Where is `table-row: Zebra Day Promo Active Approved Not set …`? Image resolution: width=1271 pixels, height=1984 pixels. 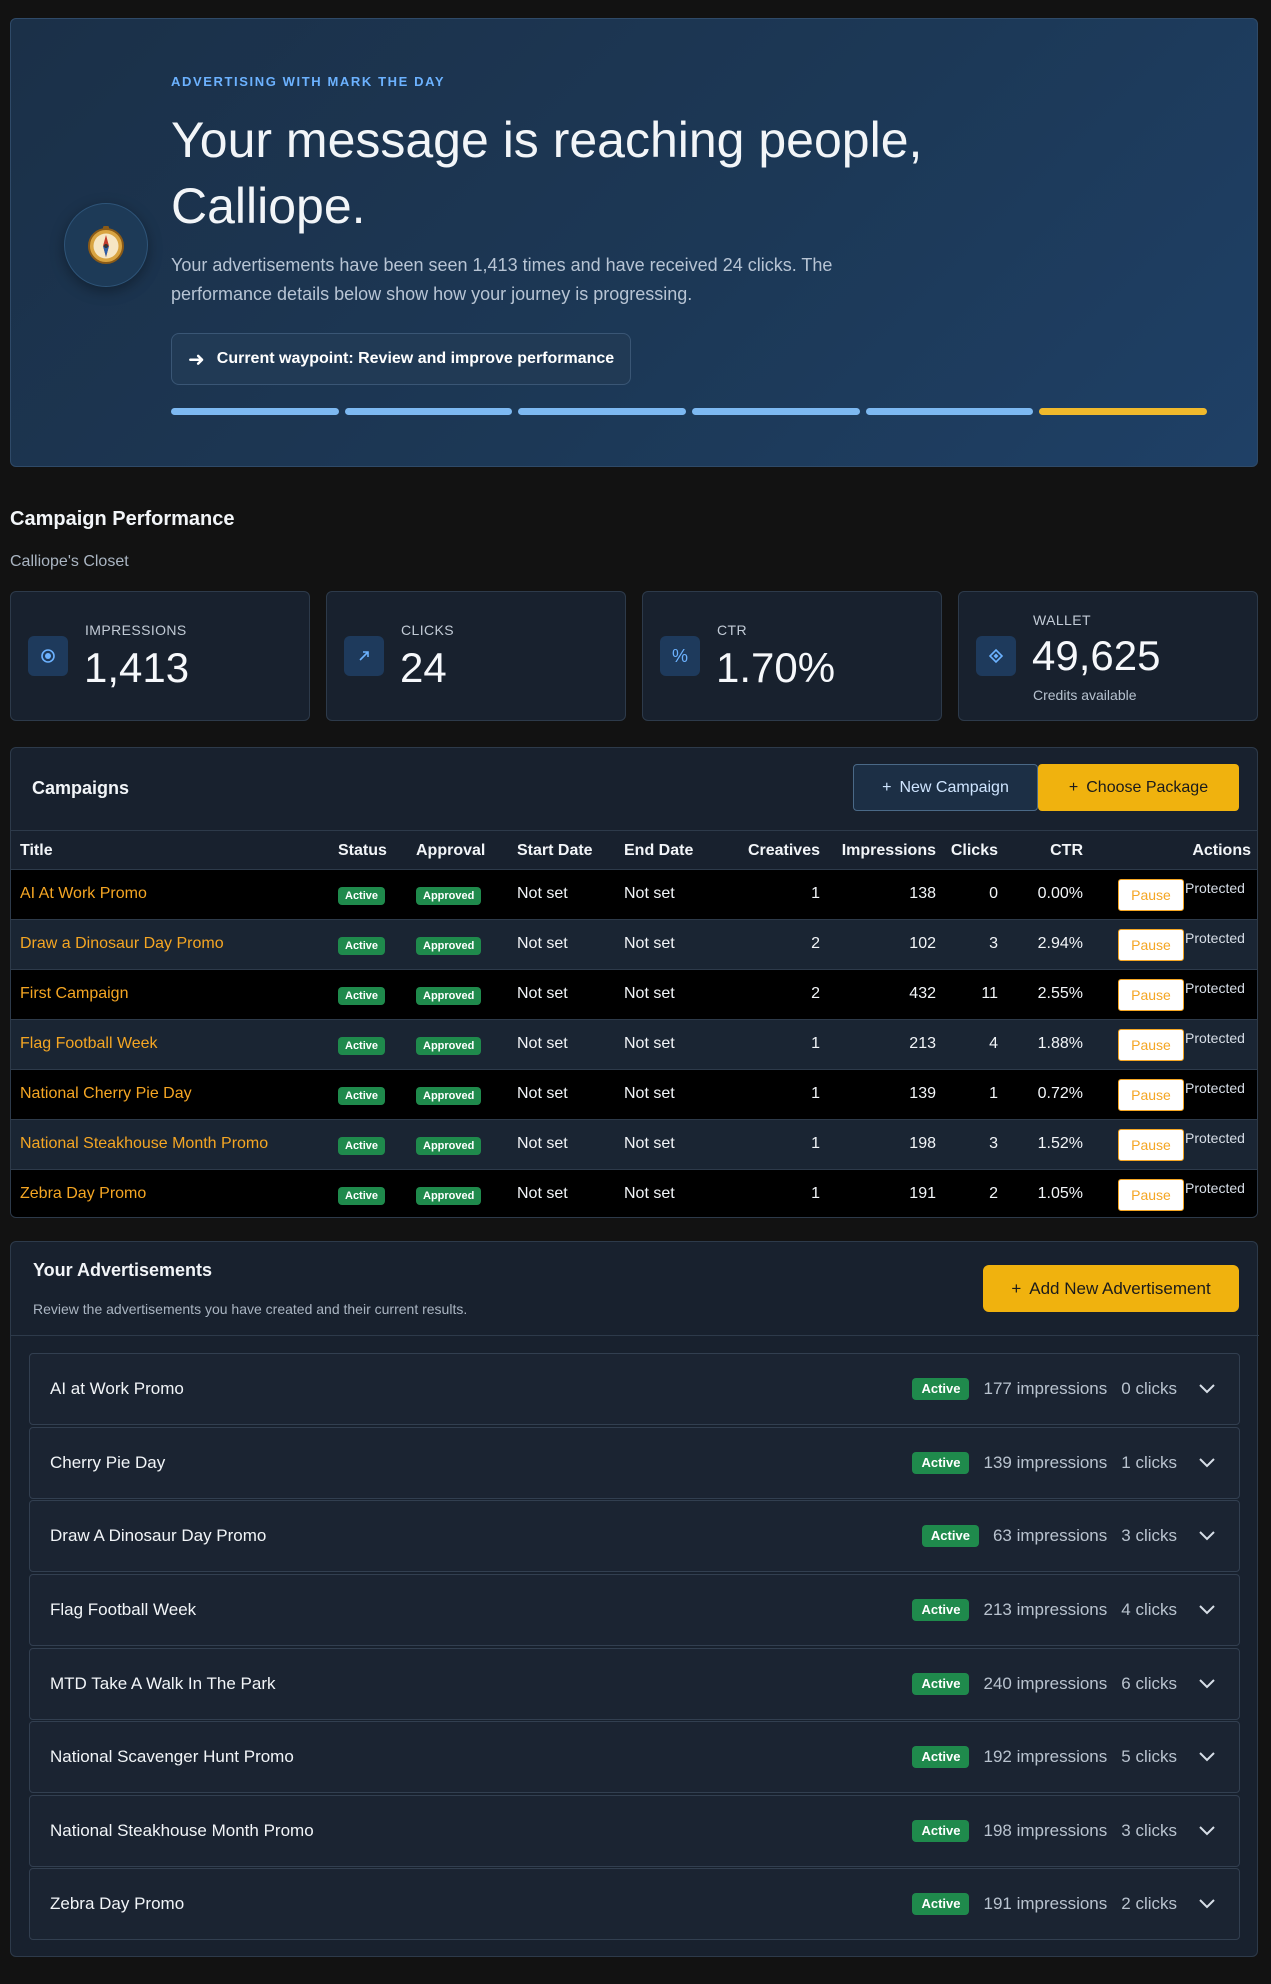 table-row: Zebra Day Promo Active Approved Not set … is located at coordinates (634, 1193).